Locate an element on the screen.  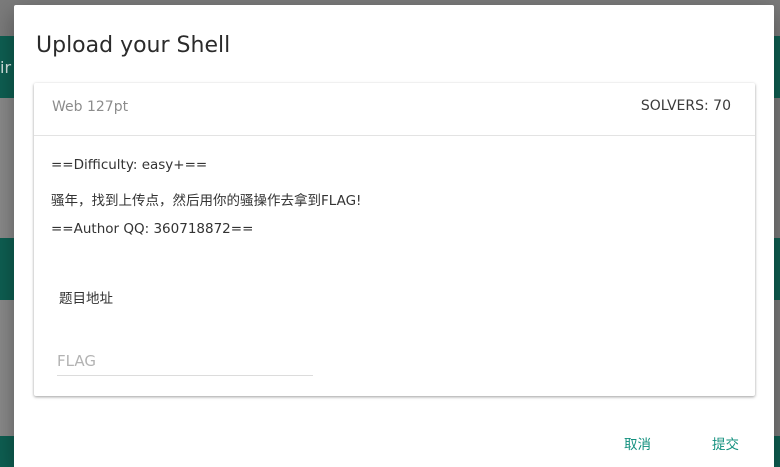
flag-input is located at coordinates (185, 361).